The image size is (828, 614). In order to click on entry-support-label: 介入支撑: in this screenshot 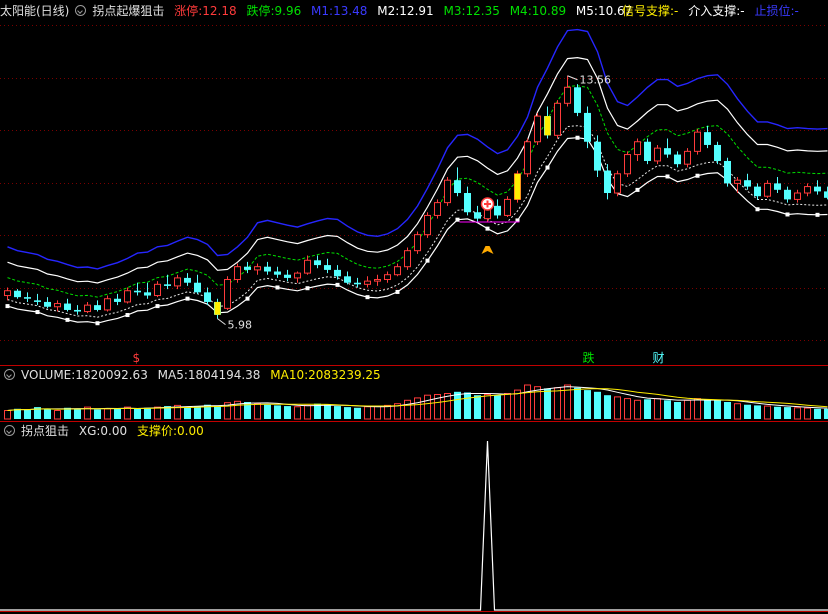, I will do `click(714, 11)`.